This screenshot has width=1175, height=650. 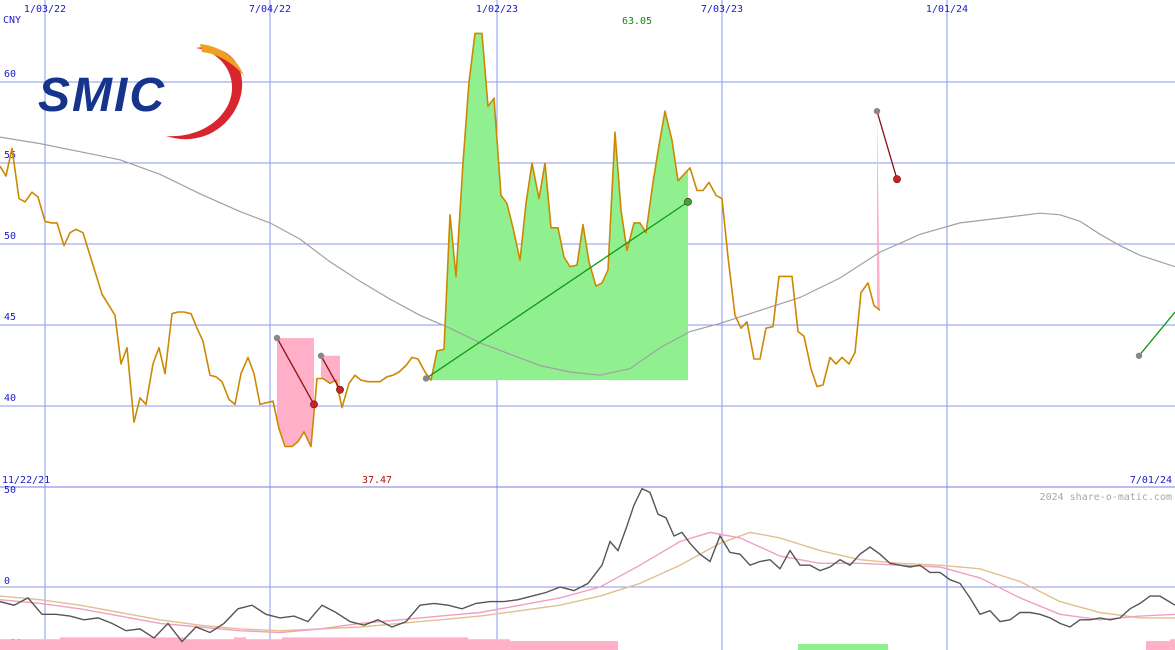 I want to click on x-tick-label: 1/02/23, so click(x=497, y=9).